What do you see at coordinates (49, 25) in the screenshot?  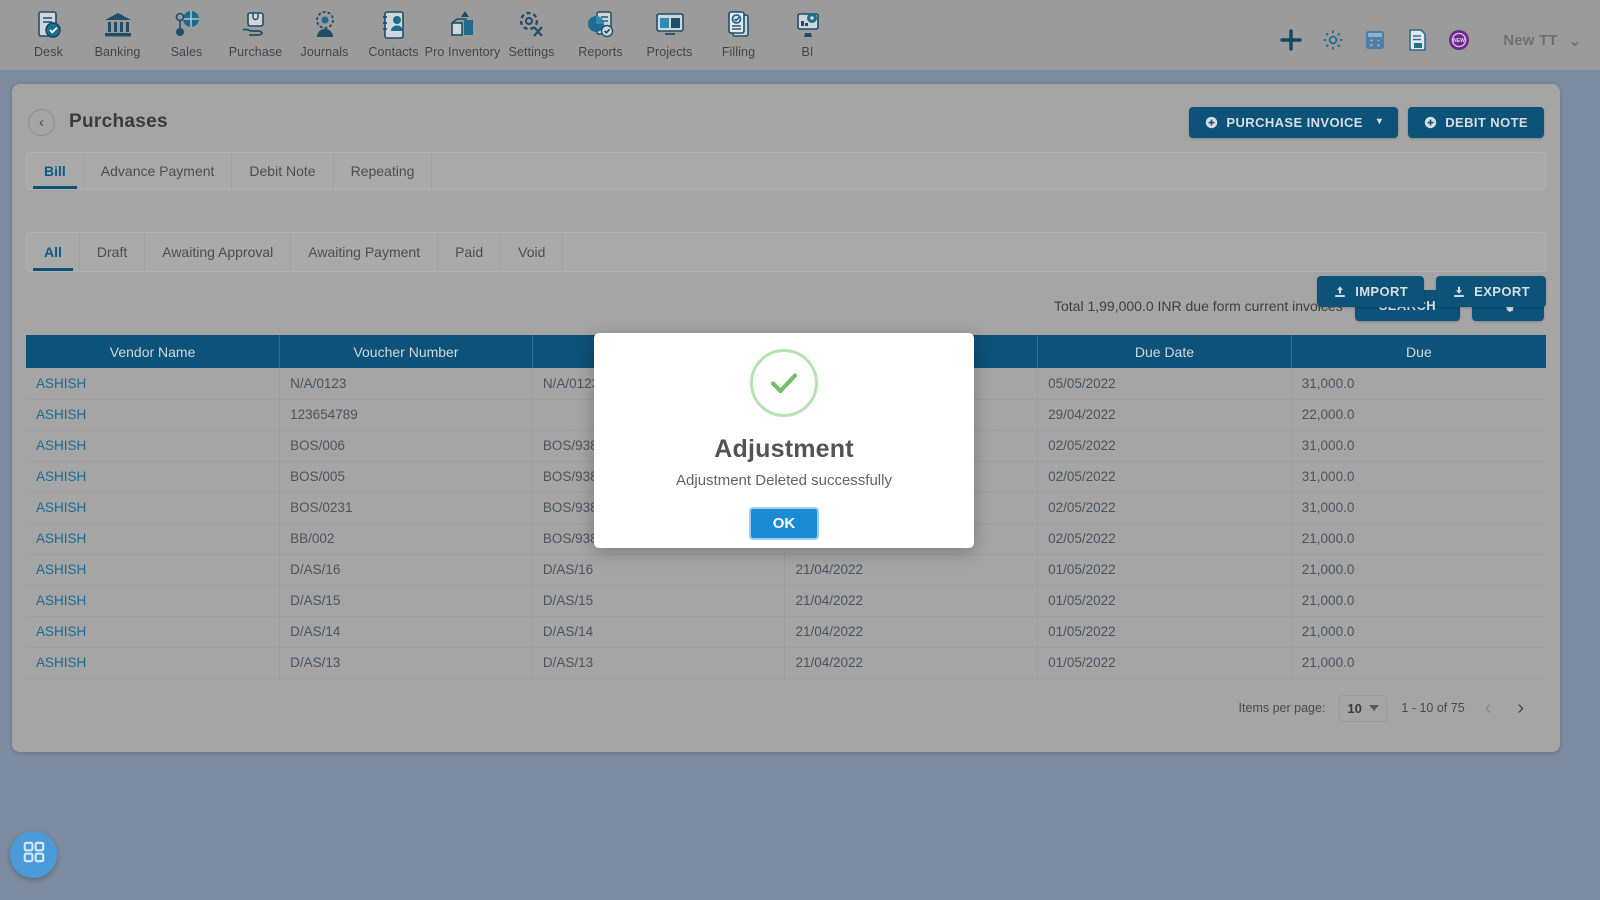 I see `desk-icon` at bounding box center [49, 25].